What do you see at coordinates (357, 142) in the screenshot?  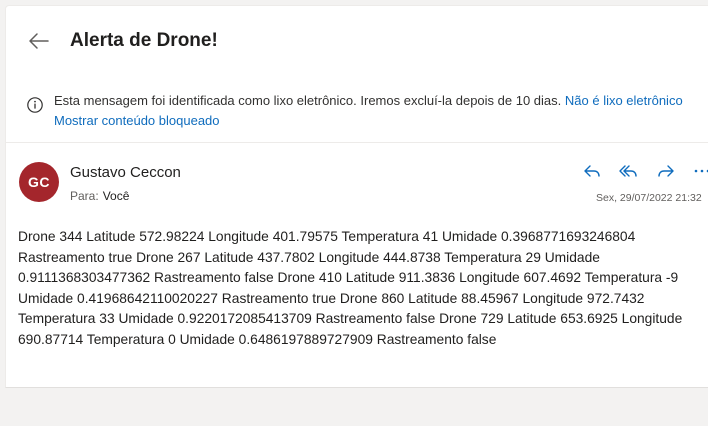 I see `header-divider` at bounding box center [357, 142].